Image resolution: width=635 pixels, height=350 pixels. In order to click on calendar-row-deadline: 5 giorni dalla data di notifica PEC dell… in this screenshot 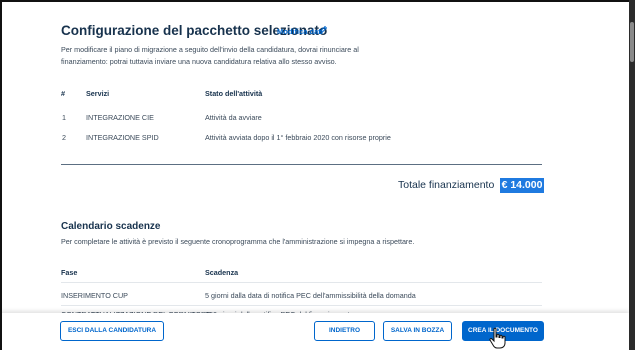, I will do `click(310, 295)`.